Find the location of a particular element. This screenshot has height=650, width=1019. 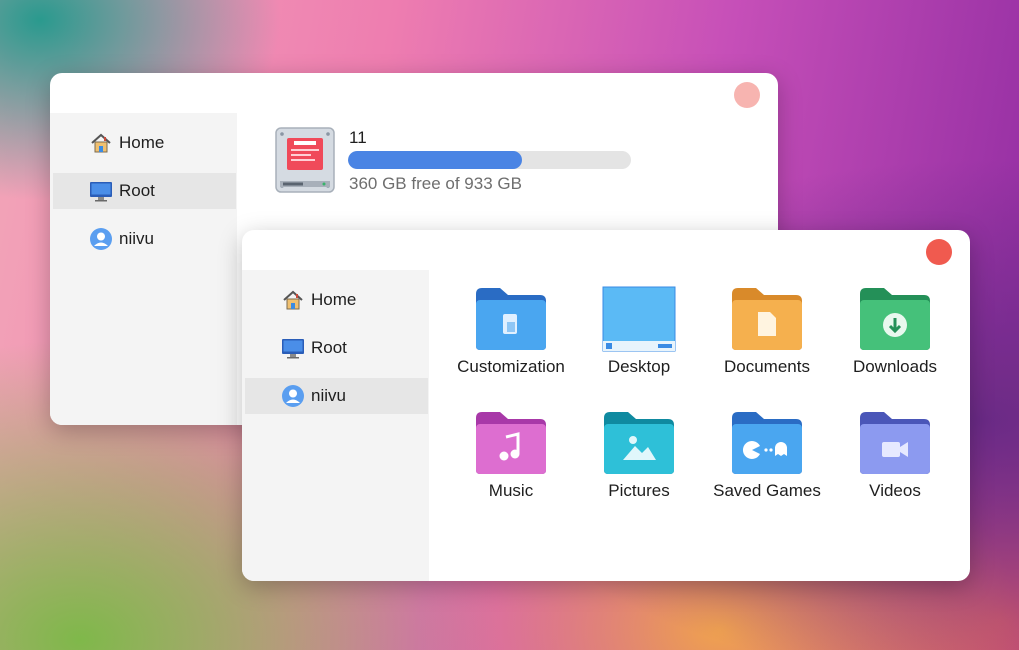

storage-progress-fill is located at coordinates (435, 160).